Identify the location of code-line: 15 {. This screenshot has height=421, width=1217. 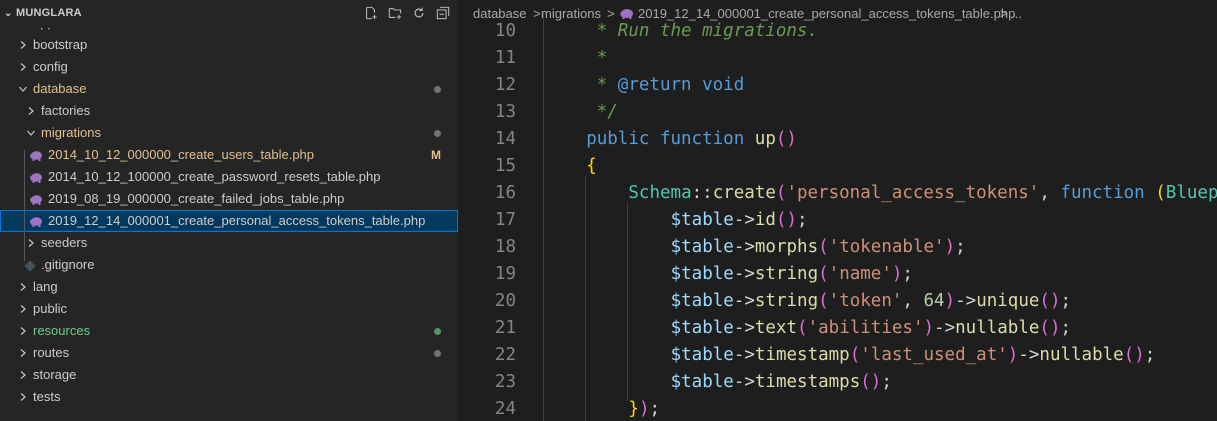
(837, 167).